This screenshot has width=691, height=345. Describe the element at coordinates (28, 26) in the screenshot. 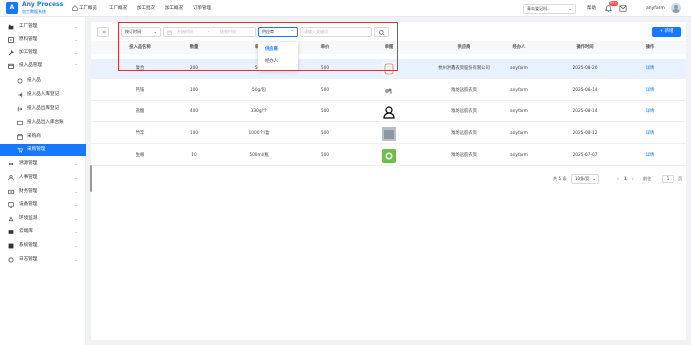

I see `sidebar-item-label: 工厂管理` at that location.